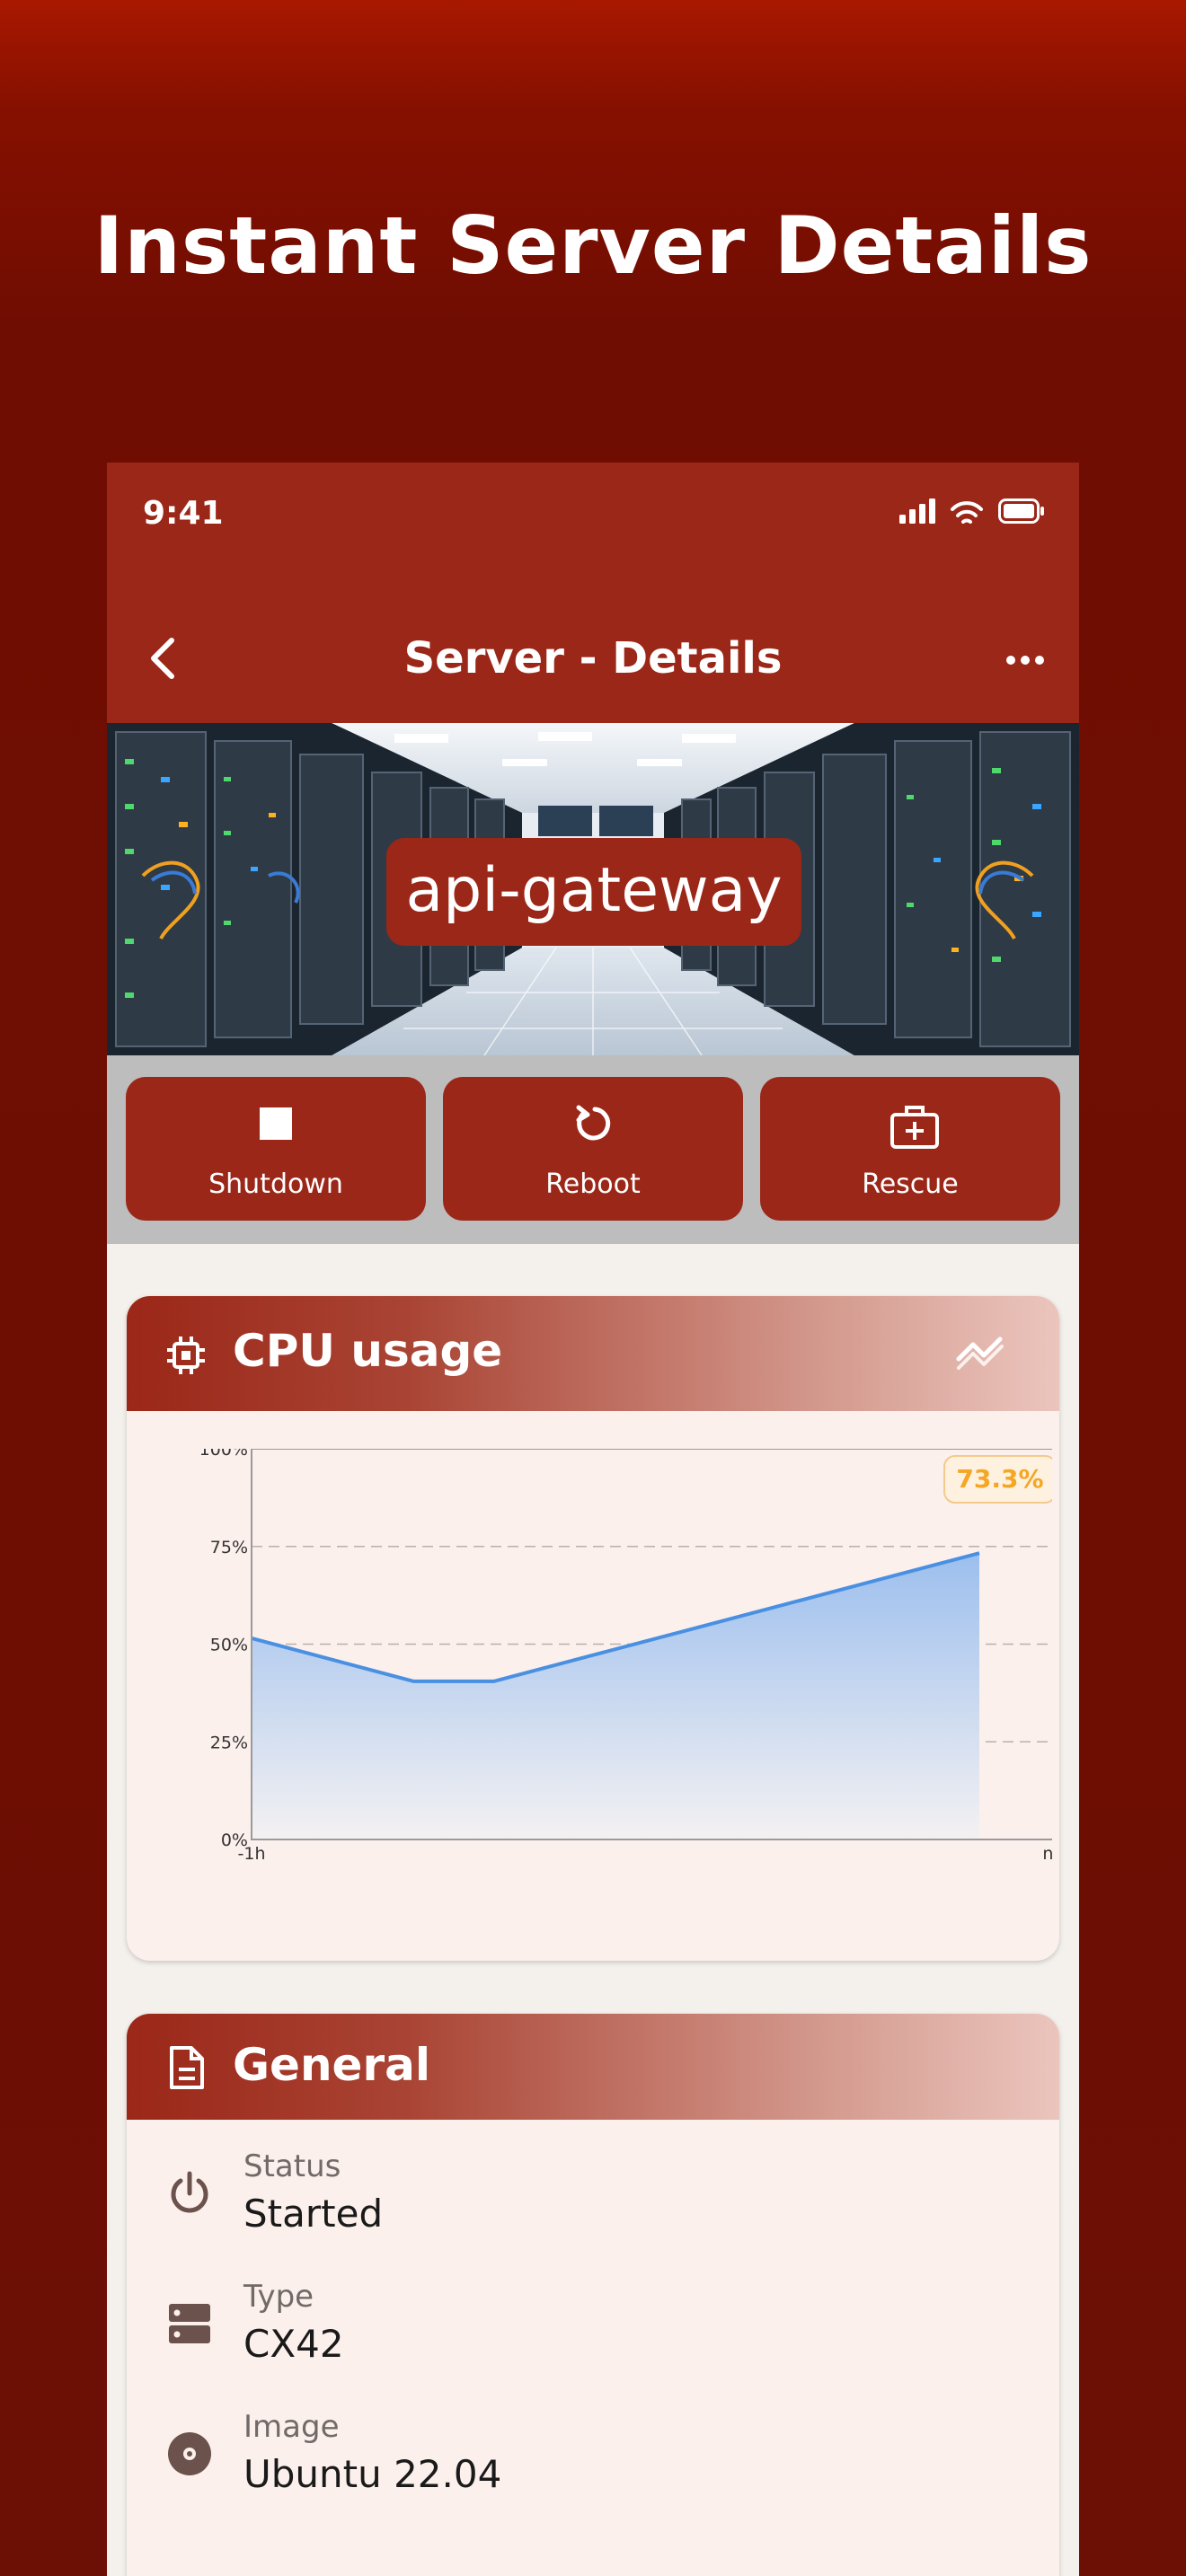 The image size is (1186, 2576). I want to click on status-time: 9:41, so click(183, 513).